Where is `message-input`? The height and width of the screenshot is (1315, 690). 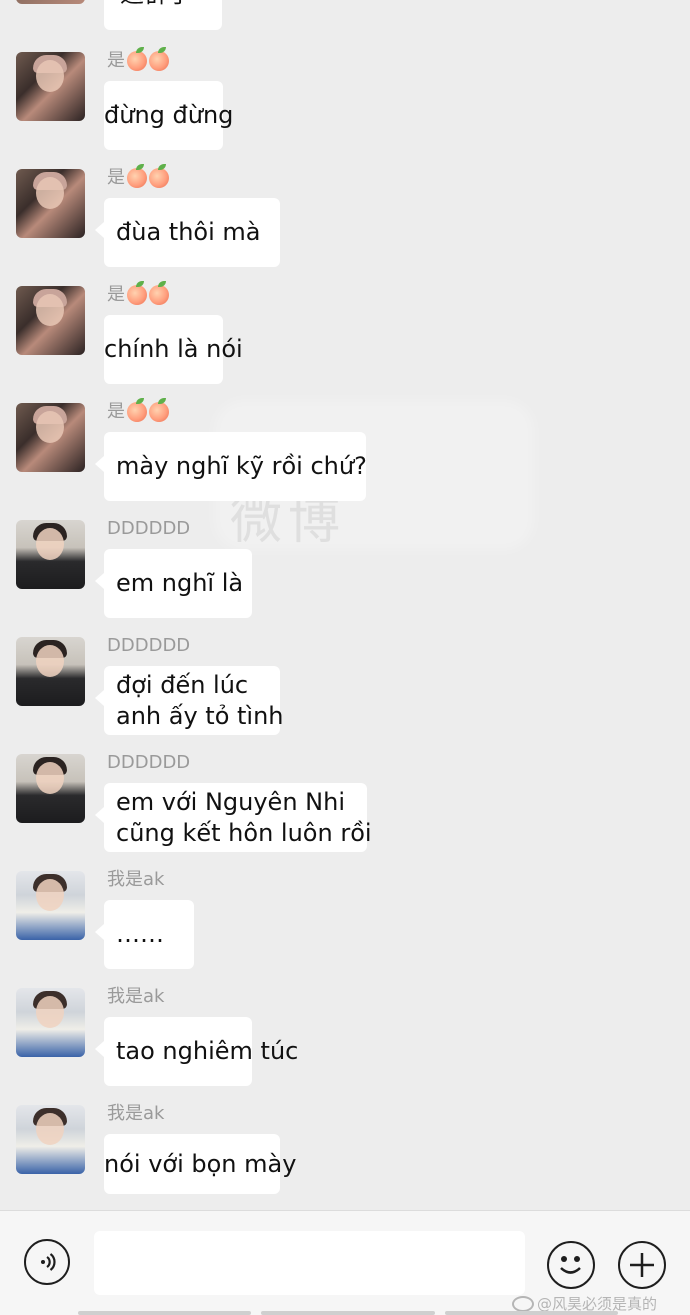
message-input is located at coordinates (309, 1263).